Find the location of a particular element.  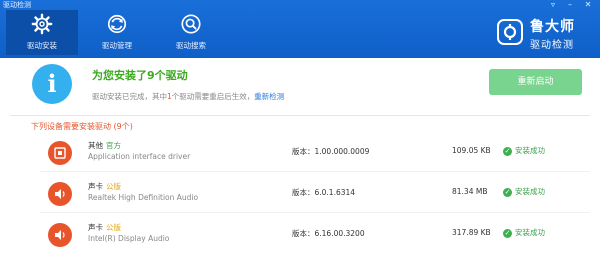

driver-name: Intel(R) Display Audio is located at coordinates (129, 238).